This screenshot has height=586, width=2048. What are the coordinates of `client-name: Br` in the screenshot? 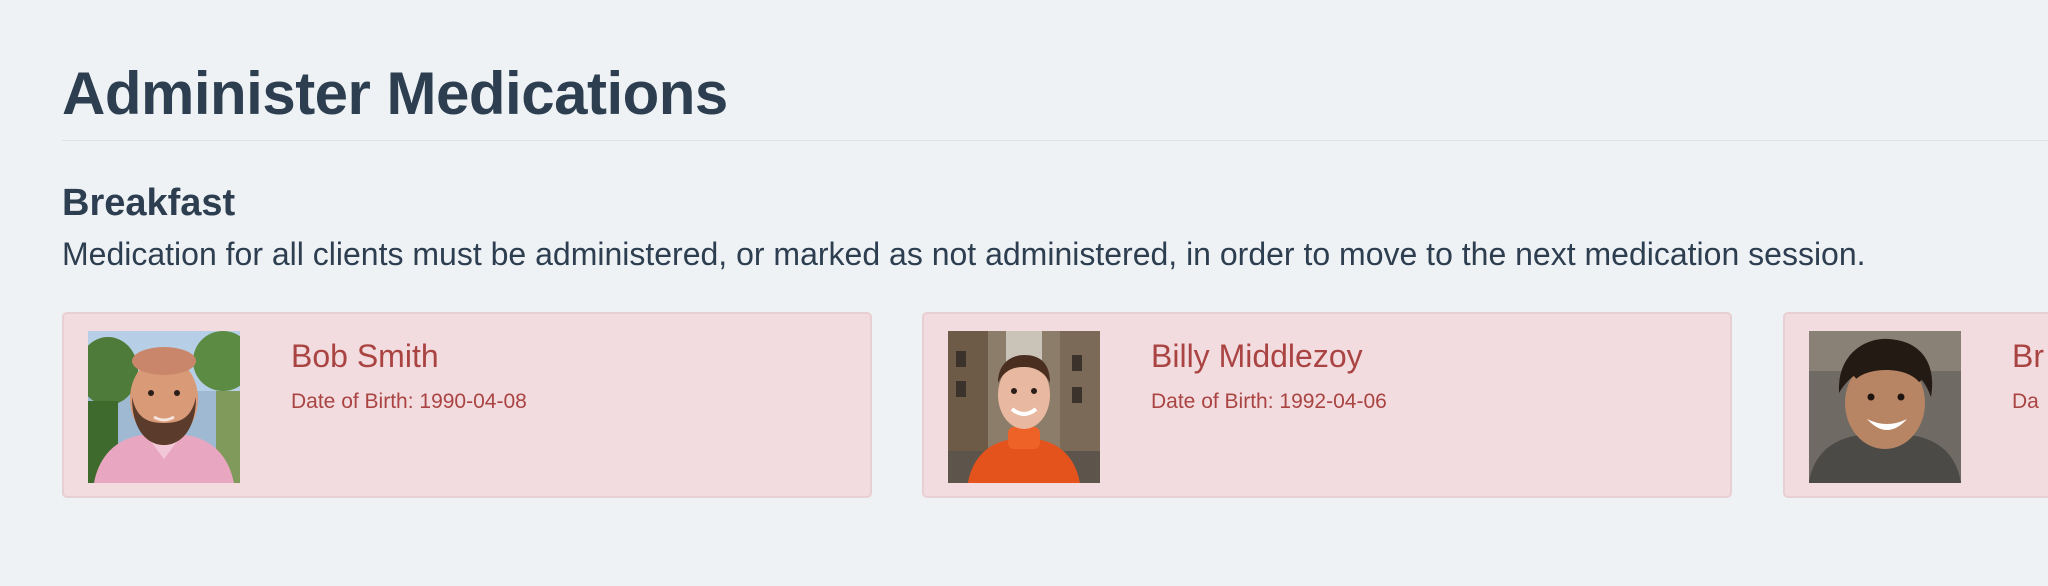 It's located at (2028, 356).